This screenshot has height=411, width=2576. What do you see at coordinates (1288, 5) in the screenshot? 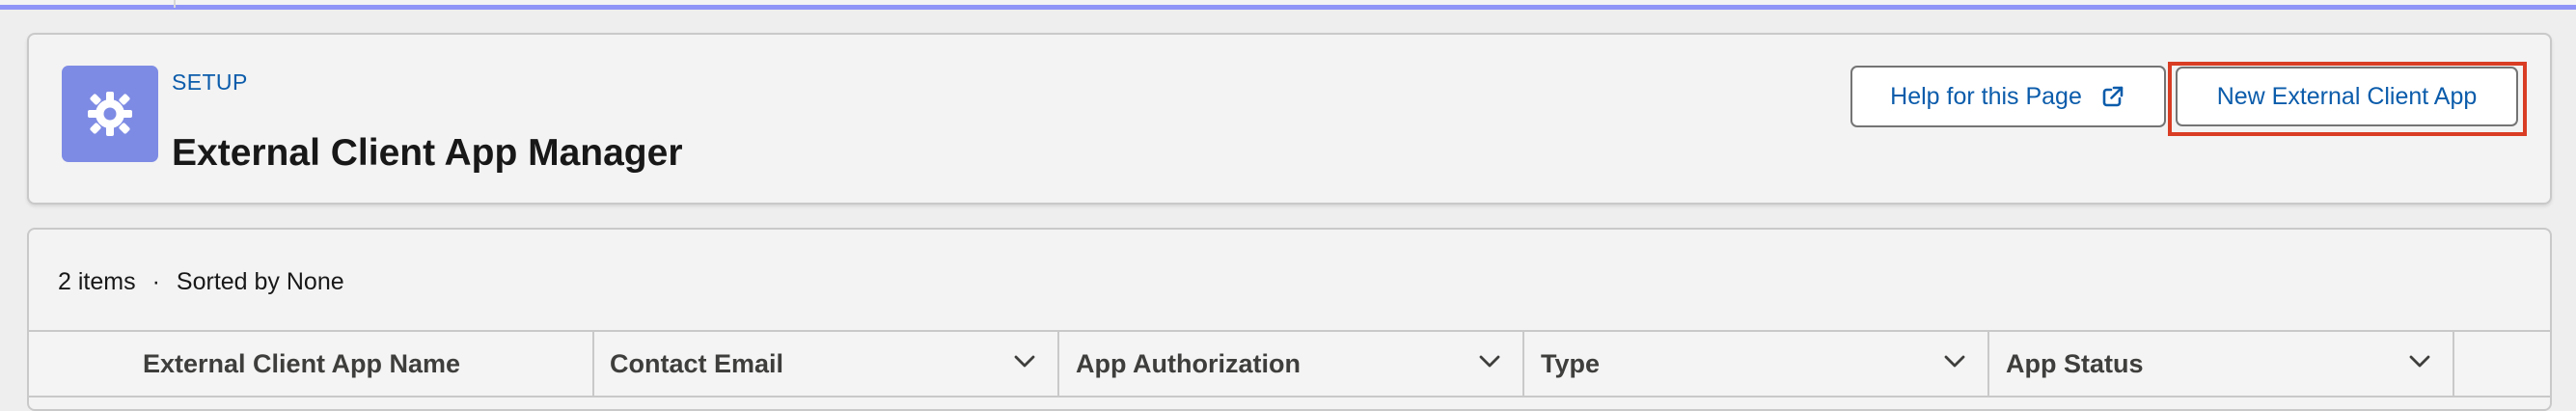
I see `top-navigation-strip` at bounding box center [1288, 5].